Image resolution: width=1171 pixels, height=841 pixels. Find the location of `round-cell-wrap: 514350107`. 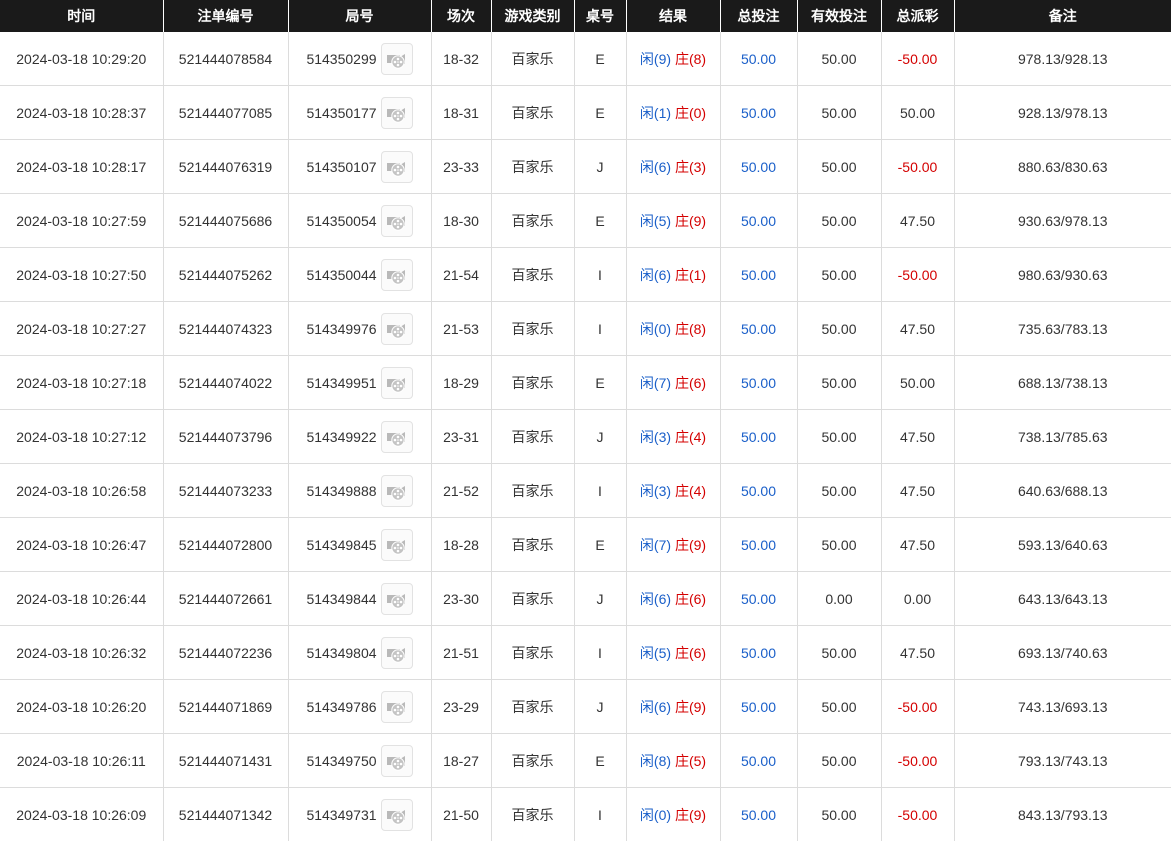

round-cell-wrap: 514350107 is located at coordinates (360, 166).